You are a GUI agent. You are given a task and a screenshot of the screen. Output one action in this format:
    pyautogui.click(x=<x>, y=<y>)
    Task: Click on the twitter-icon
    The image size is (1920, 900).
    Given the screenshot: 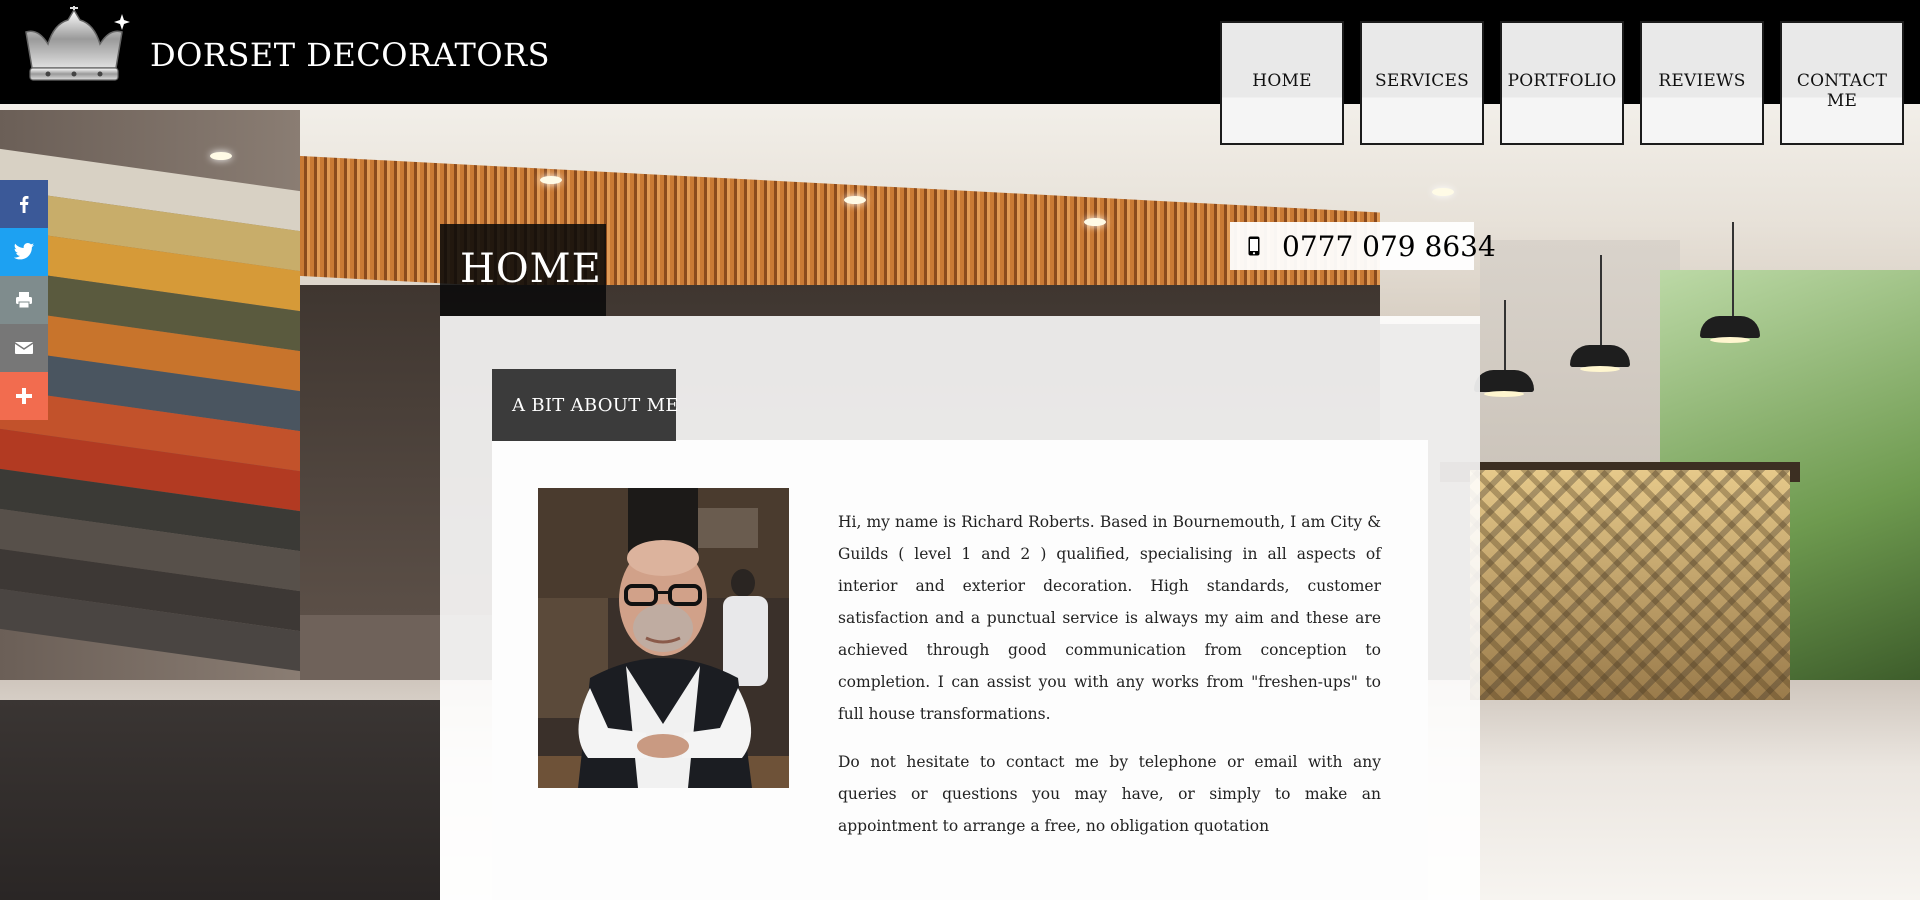 What is the action you would take?
    pyautogui.click(x=24, y=251)
    